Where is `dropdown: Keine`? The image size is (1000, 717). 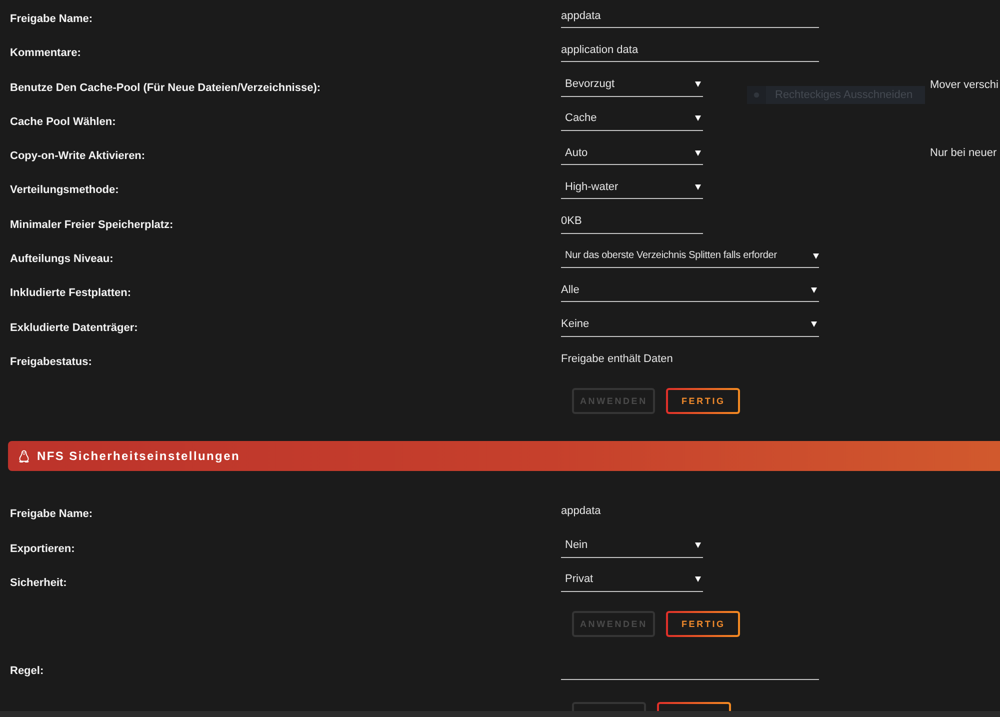 dropdown: Keine is located at coordinates (690, 324).